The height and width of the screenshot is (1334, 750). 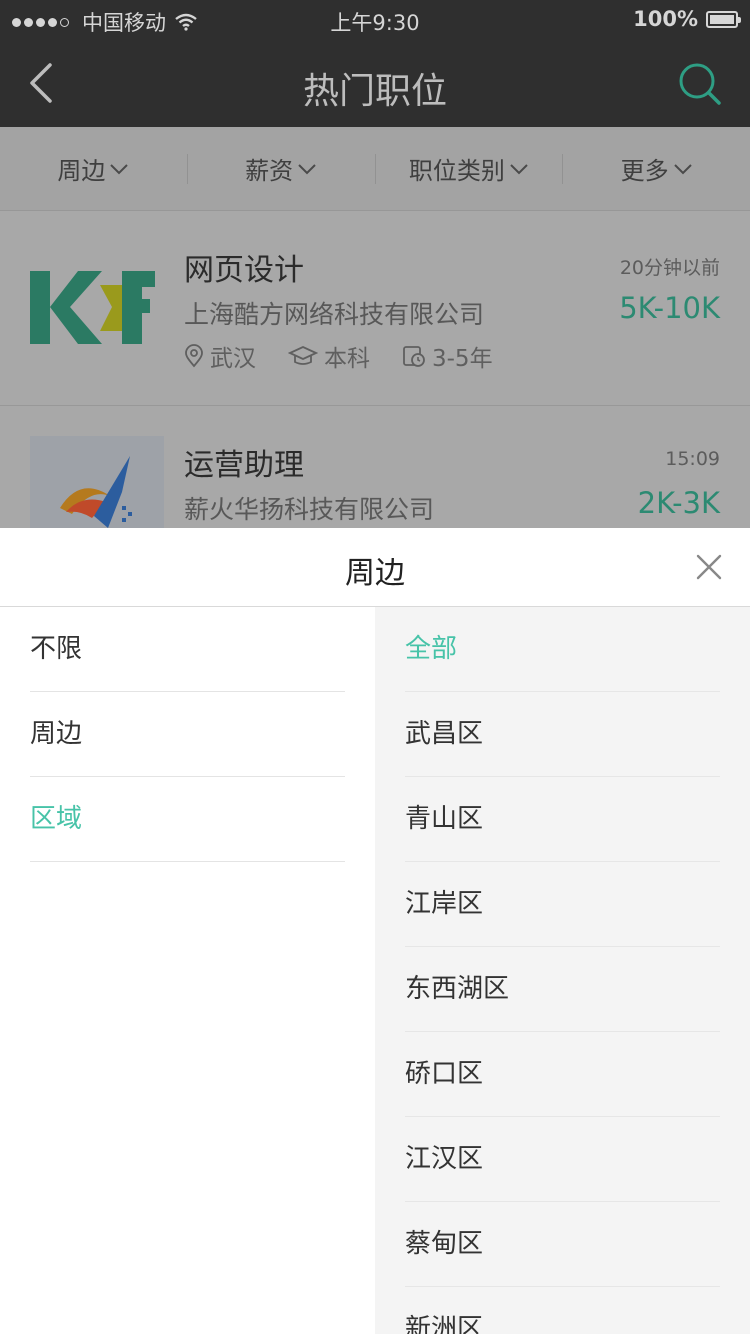 I want to click on option-nearby: 周边, so click(x=187, y=734).